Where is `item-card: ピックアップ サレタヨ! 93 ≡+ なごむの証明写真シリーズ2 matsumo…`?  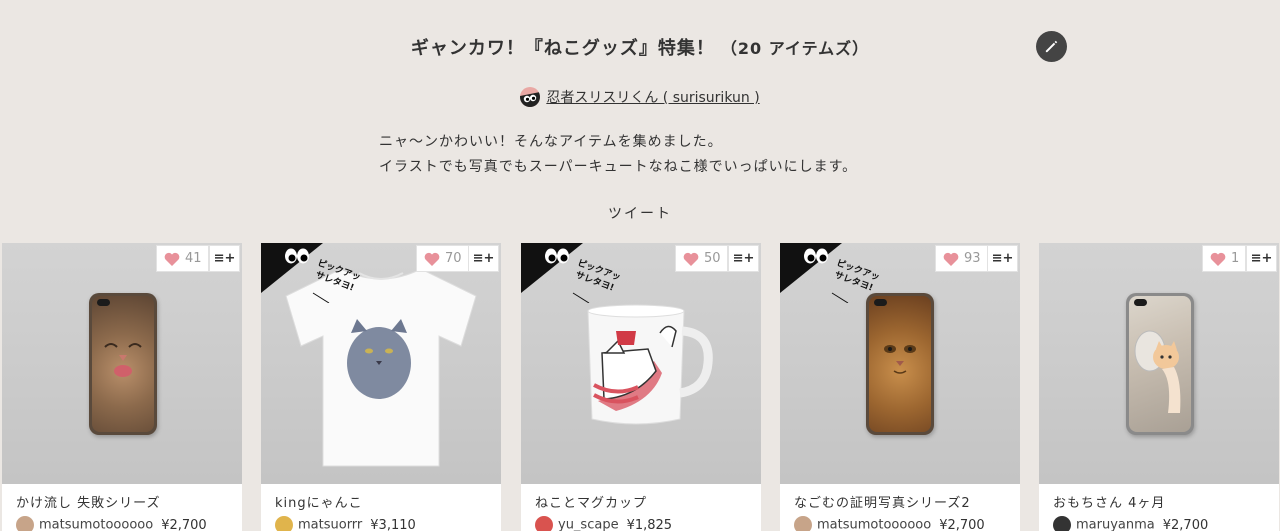 item-card: ピックアップ サレタヨ! 93 ≡+ なごむの証明写真シリーズ2 matsumo… is located at coordinates (900, 387).